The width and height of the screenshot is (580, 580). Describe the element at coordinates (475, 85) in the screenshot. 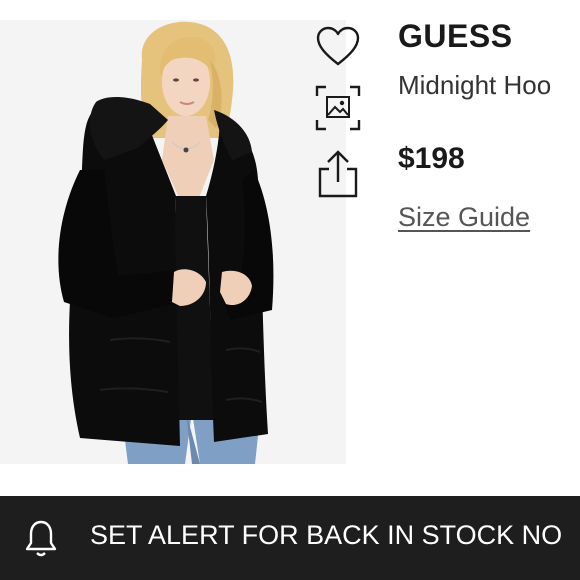

I see `product-name: Midnight Hoo` at that location.